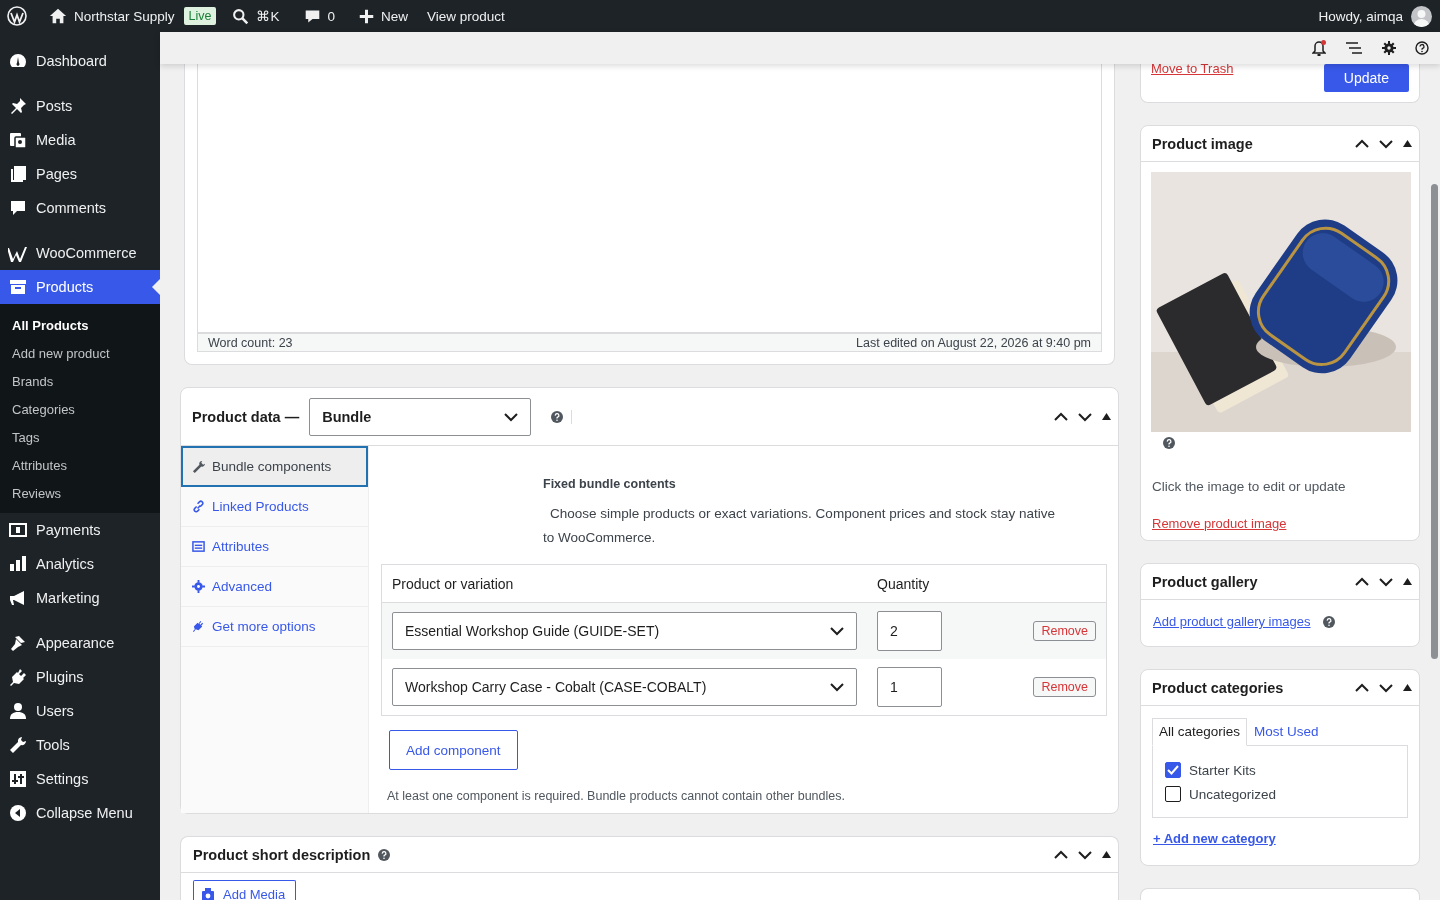  I want to click on category-label: Starter Kits, so click(1222, 770).